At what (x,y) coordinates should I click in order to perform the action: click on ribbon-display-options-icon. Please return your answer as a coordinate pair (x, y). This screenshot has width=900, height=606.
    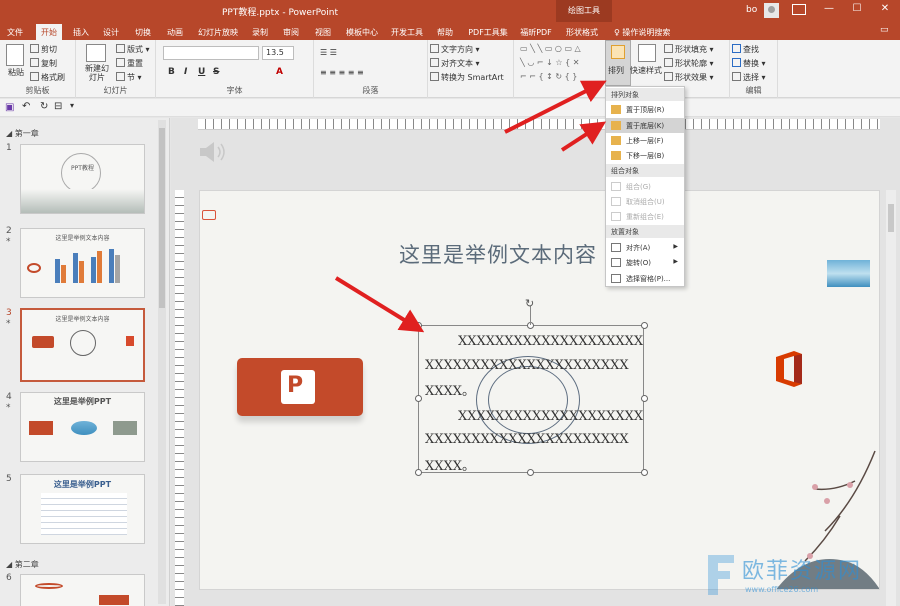
    Looking at the image, I should click on (799, 9).